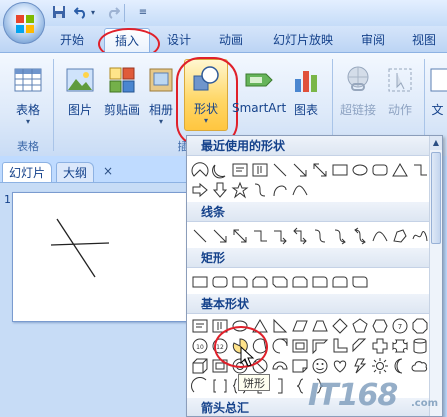  What do you see at coordinates (220, 386) in the screenshot?
I see `double-bracket-shape-icon` at bounding box center [220, 386].